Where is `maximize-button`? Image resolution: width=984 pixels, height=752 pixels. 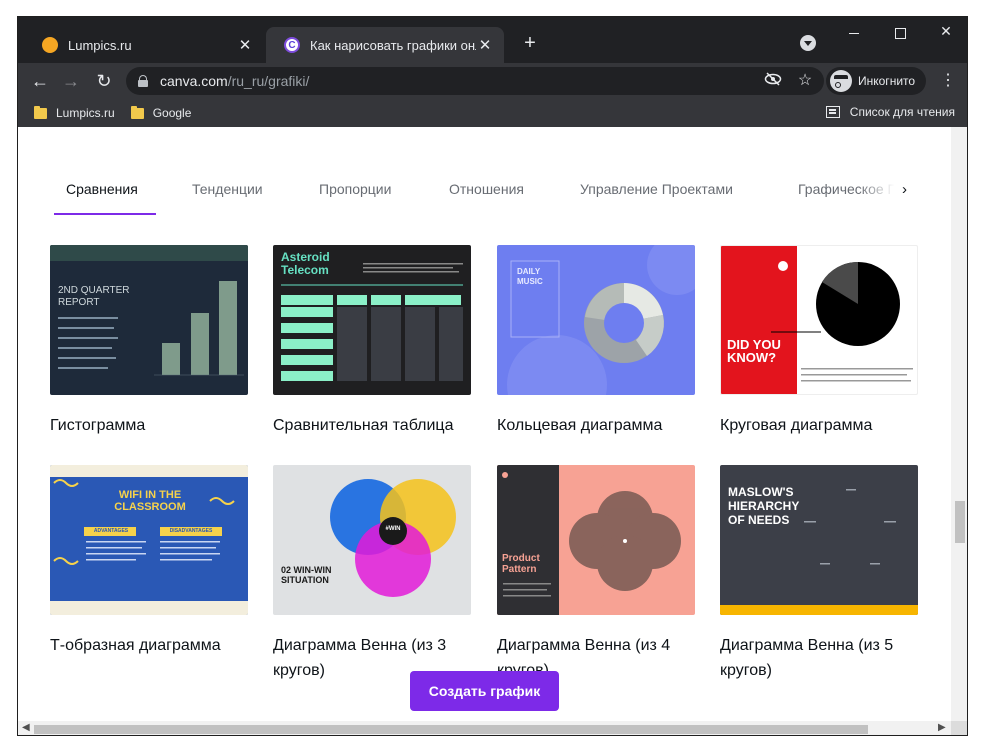
maximize-button is located at coordinates (900, 33).